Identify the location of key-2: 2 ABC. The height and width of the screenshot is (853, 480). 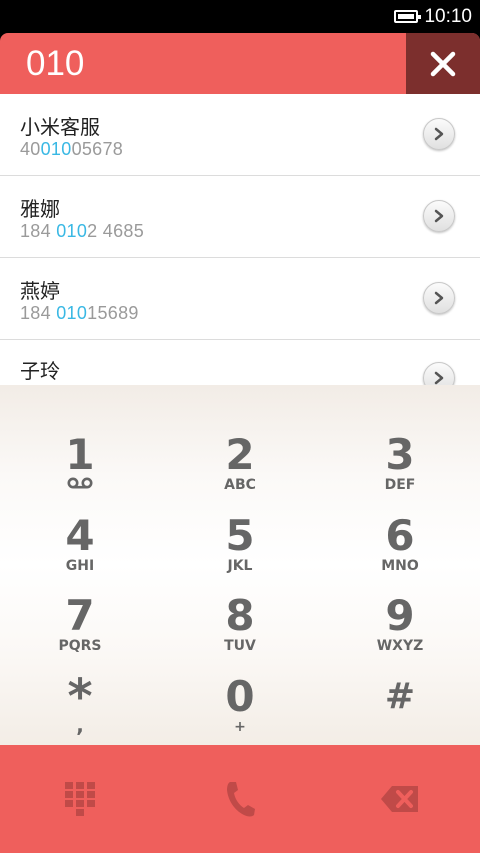
(240, 473).